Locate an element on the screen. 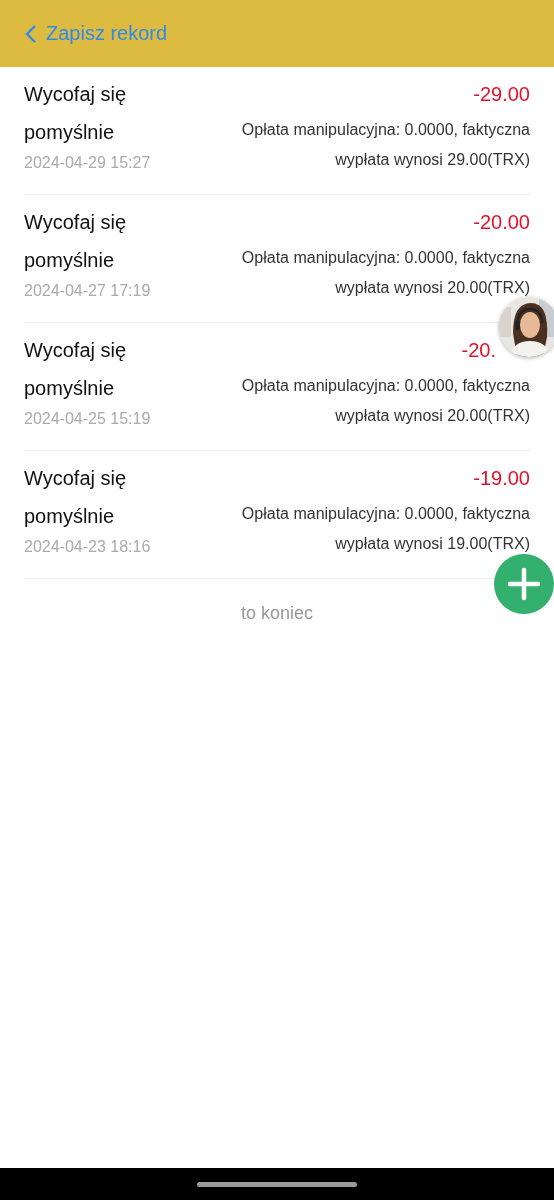 This screenshot has height=1200, width=554. back-button: Zapisz rekord is located at coordinates (96, 33).